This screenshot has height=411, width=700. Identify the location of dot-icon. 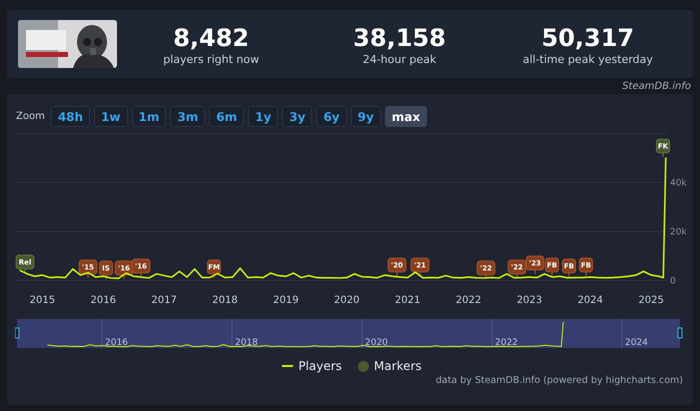
(363, 366).